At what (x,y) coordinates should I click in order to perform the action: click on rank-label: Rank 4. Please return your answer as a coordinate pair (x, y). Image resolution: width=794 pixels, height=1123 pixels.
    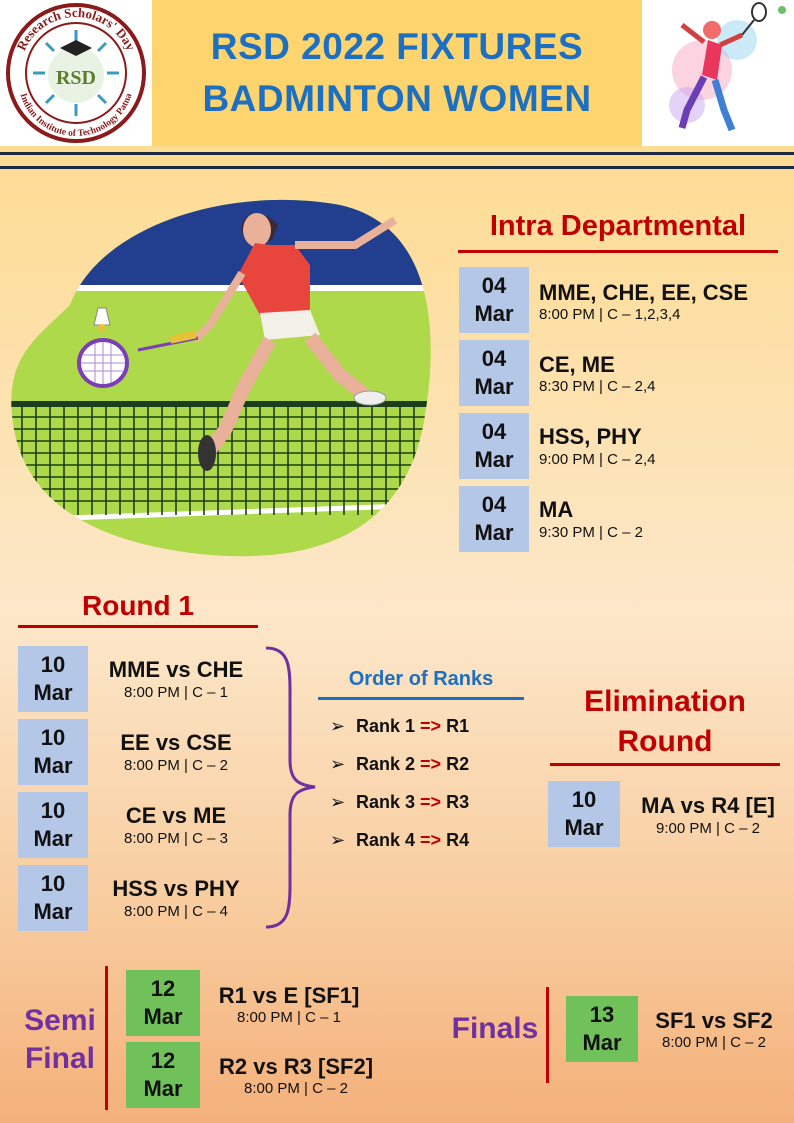
    Looking at the image, I should click on (386, 840).